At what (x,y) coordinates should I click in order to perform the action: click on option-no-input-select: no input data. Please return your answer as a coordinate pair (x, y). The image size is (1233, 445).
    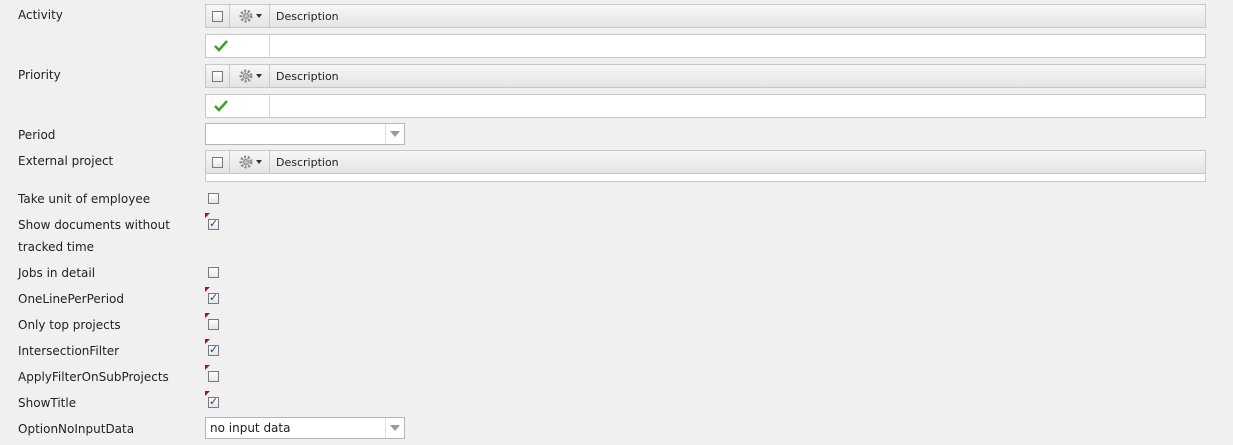
    Looking at the image, I should click on (305, 428).